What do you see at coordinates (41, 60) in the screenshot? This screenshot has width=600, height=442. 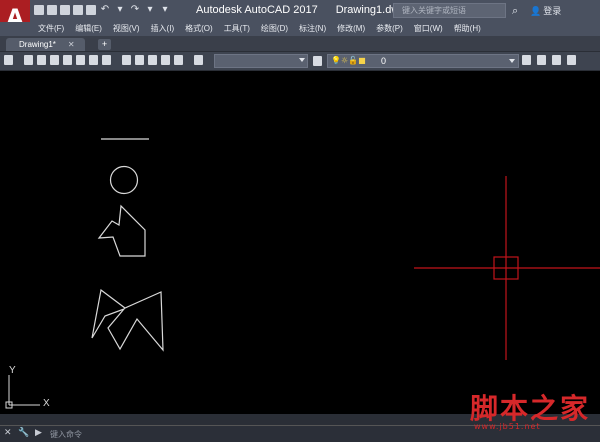 I see `view-bottom-icon` at bounding box center [41, 60].